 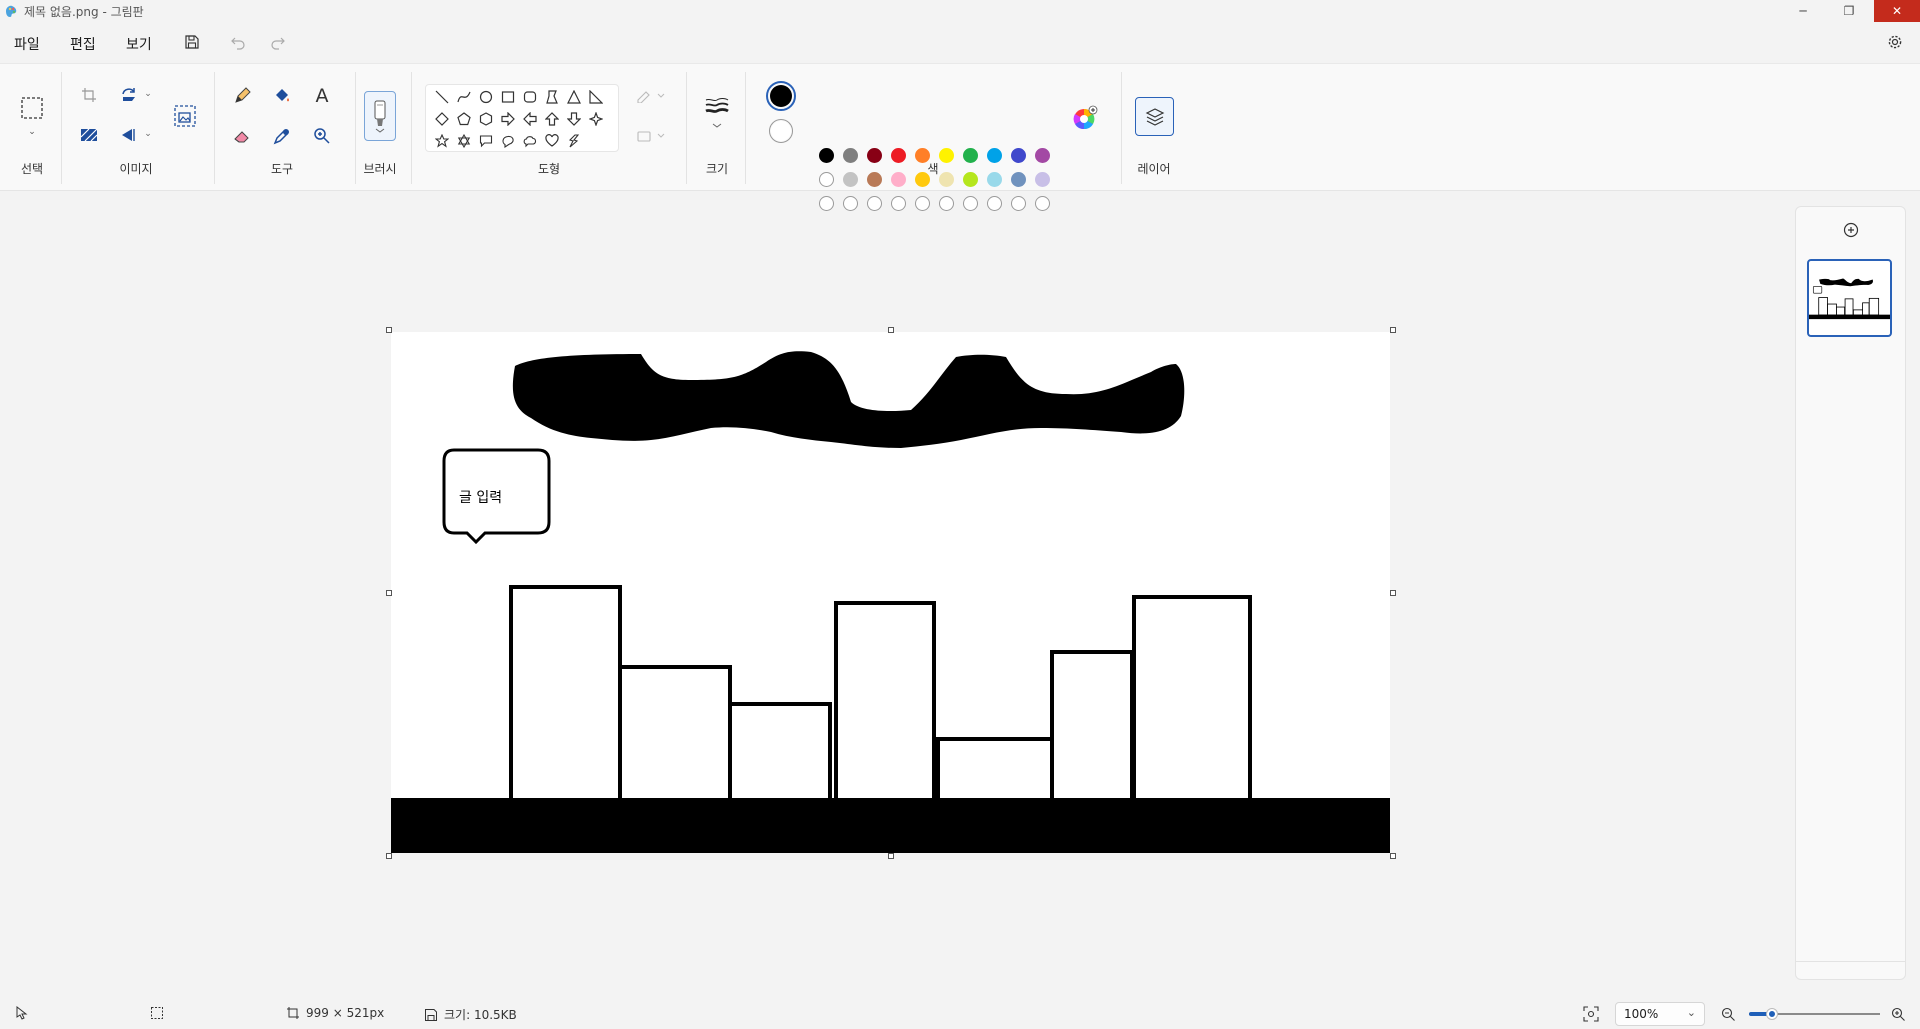 I want to click on redo-button, so click(x=278, y=42).